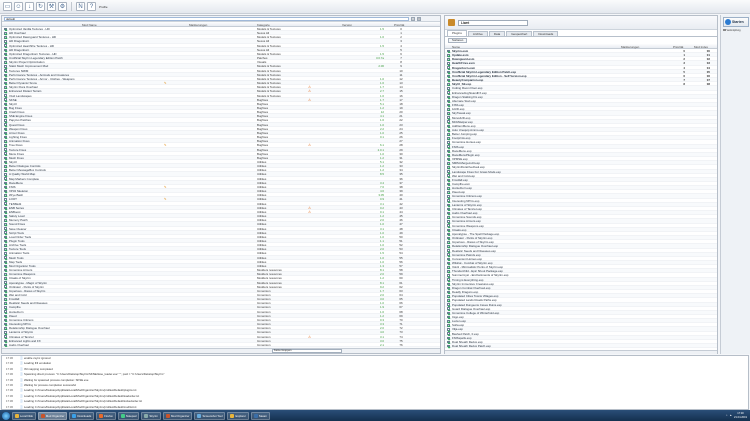  What do you see at coordinates (740, 415) in the screenshot?
I see `clock: 17:30 21.04.2019` at bounding box center [740, 415].